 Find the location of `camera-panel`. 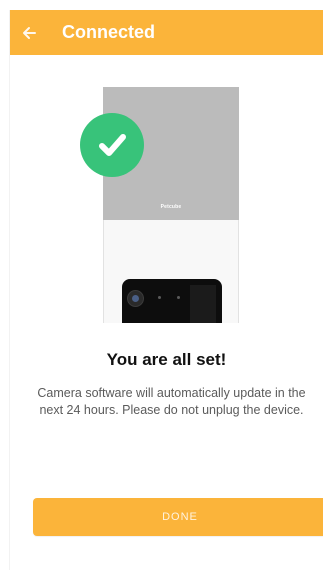

camera-panel is located at coordinates (203, 304).